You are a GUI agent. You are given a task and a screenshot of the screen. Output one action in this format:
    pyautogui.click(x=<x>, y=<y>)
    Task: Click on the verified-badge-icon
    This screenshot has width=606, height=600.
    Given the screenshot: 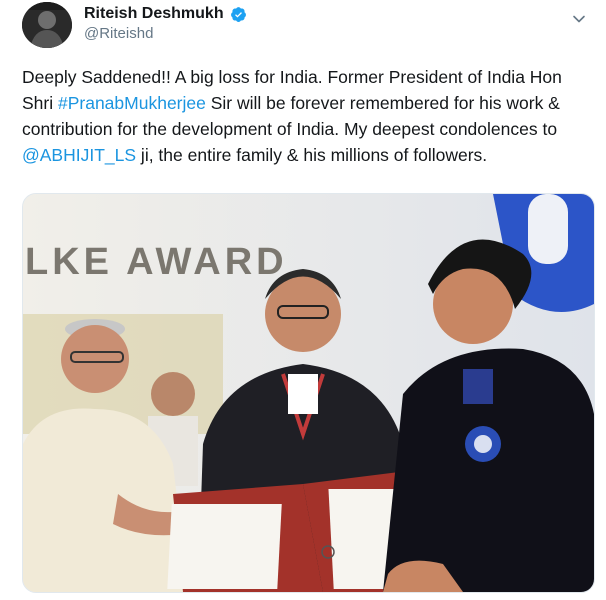 What is the action you would take?
    pyautogui.click(x=238, y=14)
    